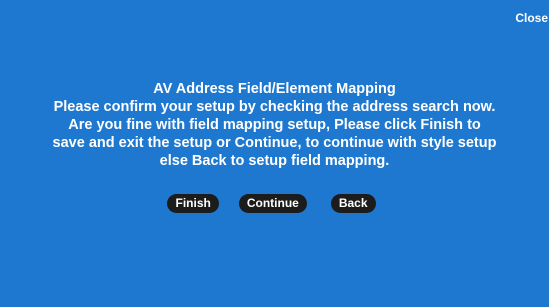  I want to click on dialog-buttons: Finish Continue Back, so click(274, 203).